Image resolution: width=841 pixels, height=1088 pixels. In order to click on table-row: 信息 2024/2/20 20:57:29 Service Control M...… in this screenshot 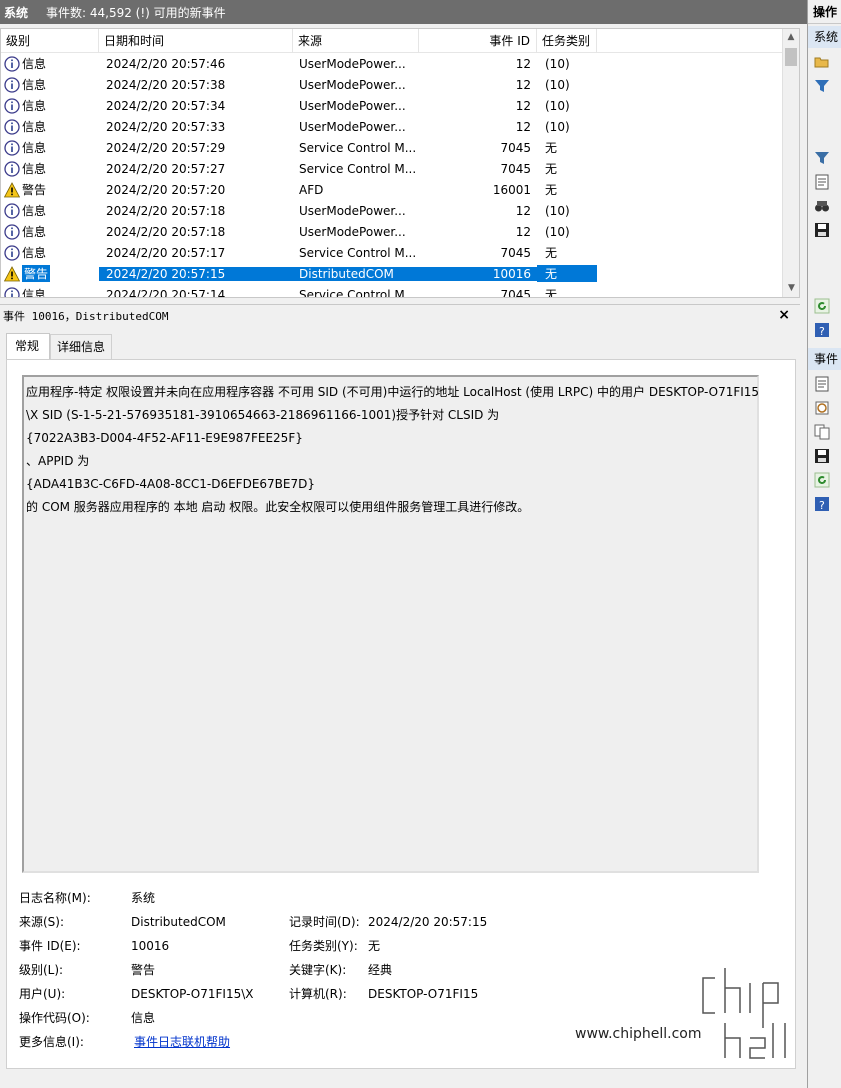, I will do `click(400, 147)`.